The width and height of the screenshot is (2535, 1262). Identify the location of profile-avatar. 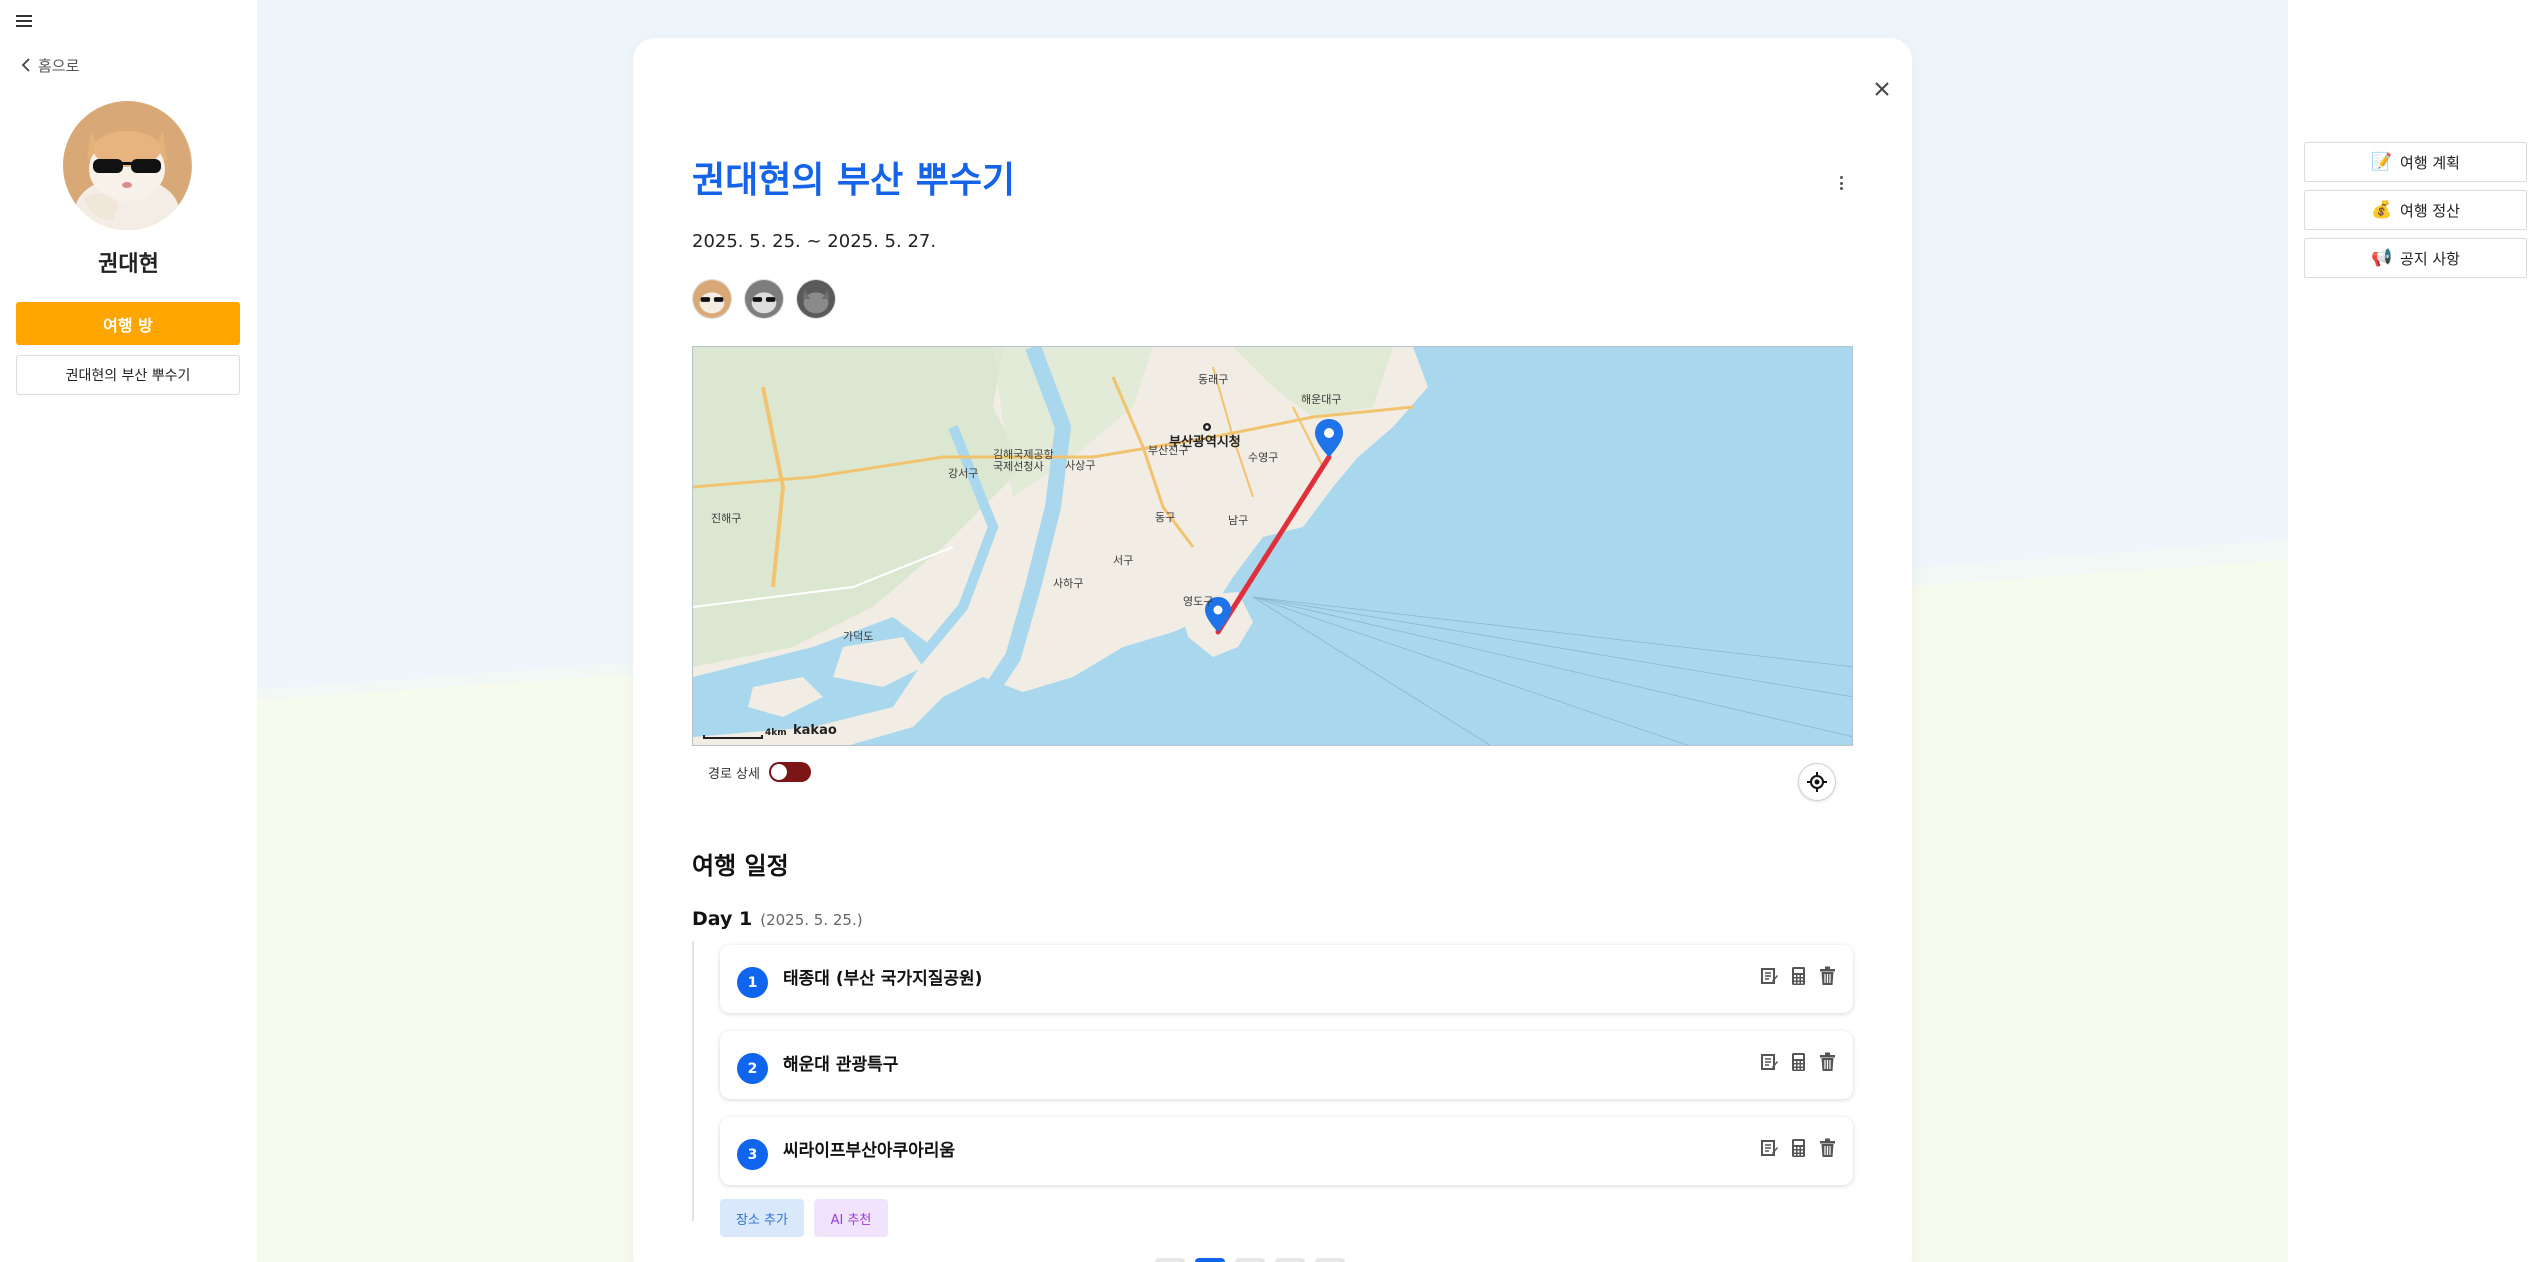
(127, 165).